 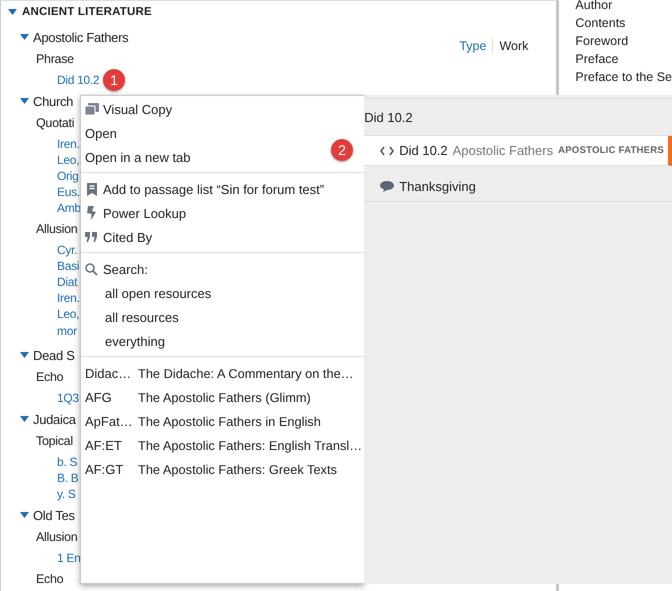 I want to click on resource-item: AF:GT The Apostolic Fathers: Greek Texts, so click(x=222, y=469).